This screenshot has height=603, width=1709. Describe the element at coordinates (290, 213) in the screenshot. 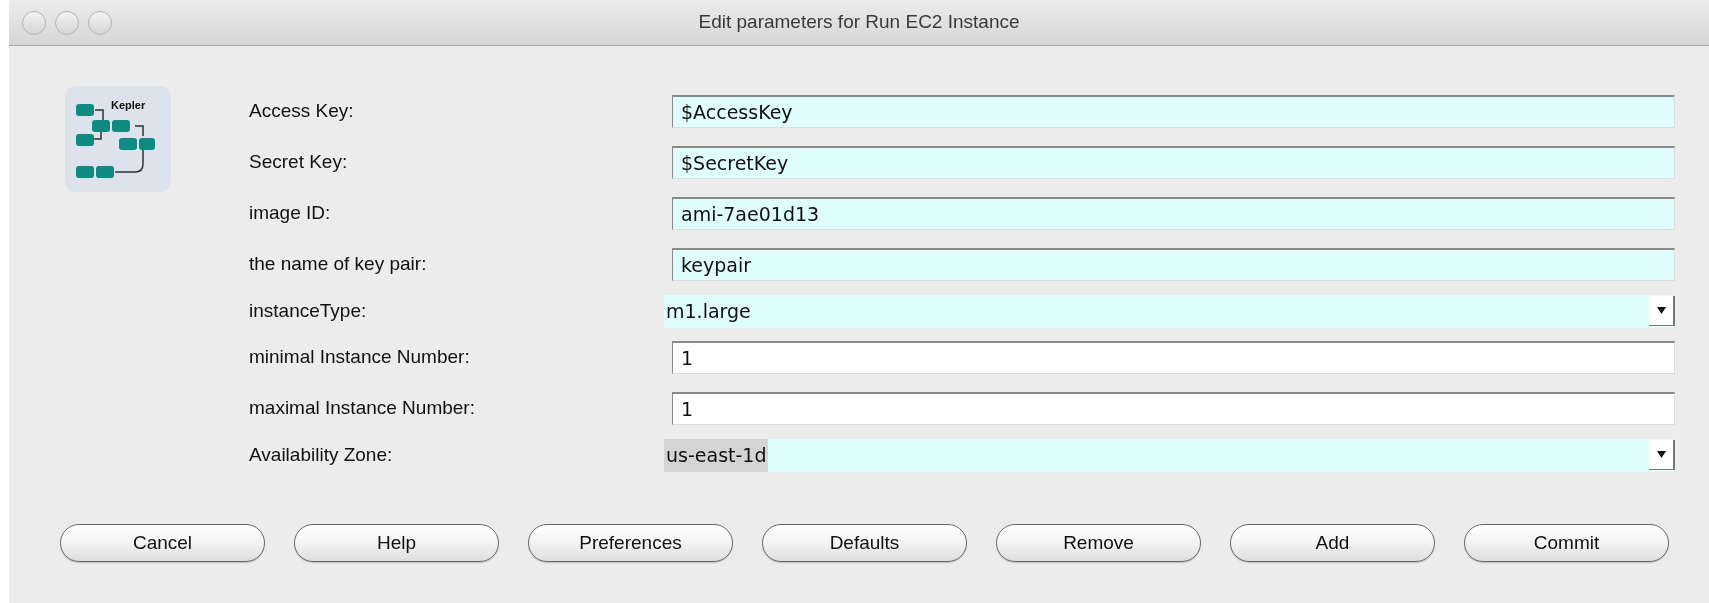

I see `field-label: image ID:` at that location.